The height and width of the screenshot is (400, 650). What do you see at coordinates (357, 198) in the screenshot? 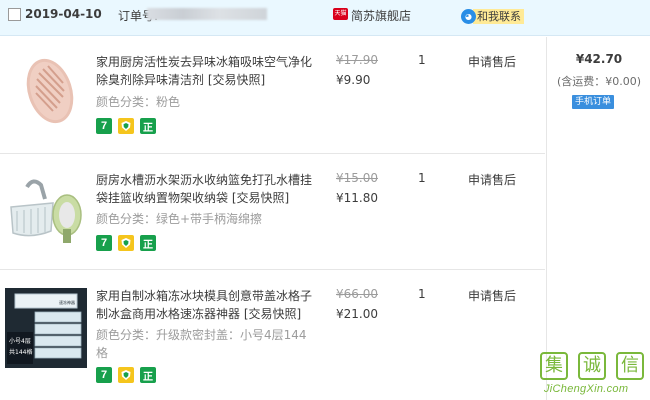
I see `actual-price: ¥11.80` at bounding box center [357, 198].